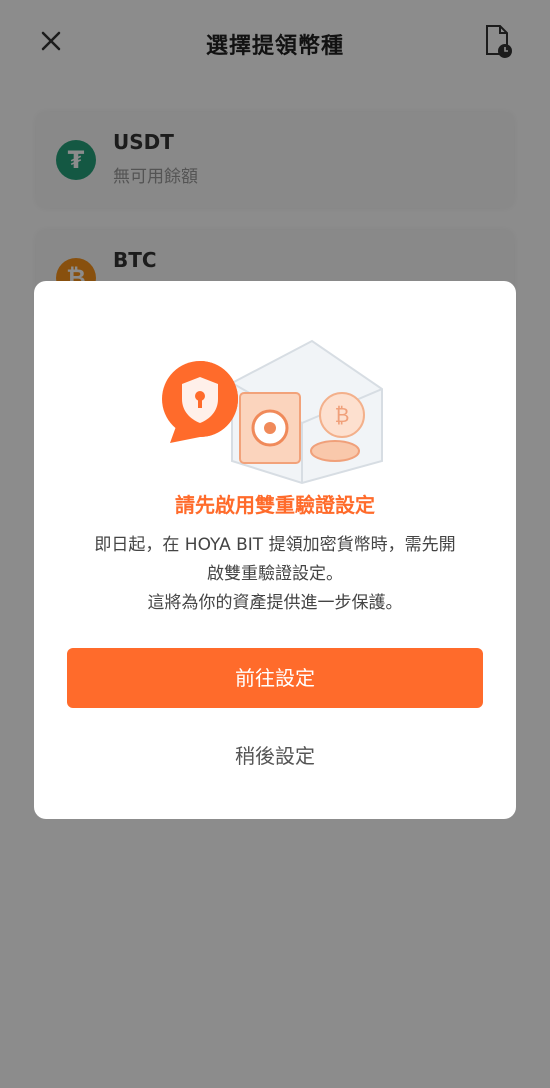 This screenshot has height=1088, width=550. I want to click on security-house-illustration: ₿, so click(275, 401).